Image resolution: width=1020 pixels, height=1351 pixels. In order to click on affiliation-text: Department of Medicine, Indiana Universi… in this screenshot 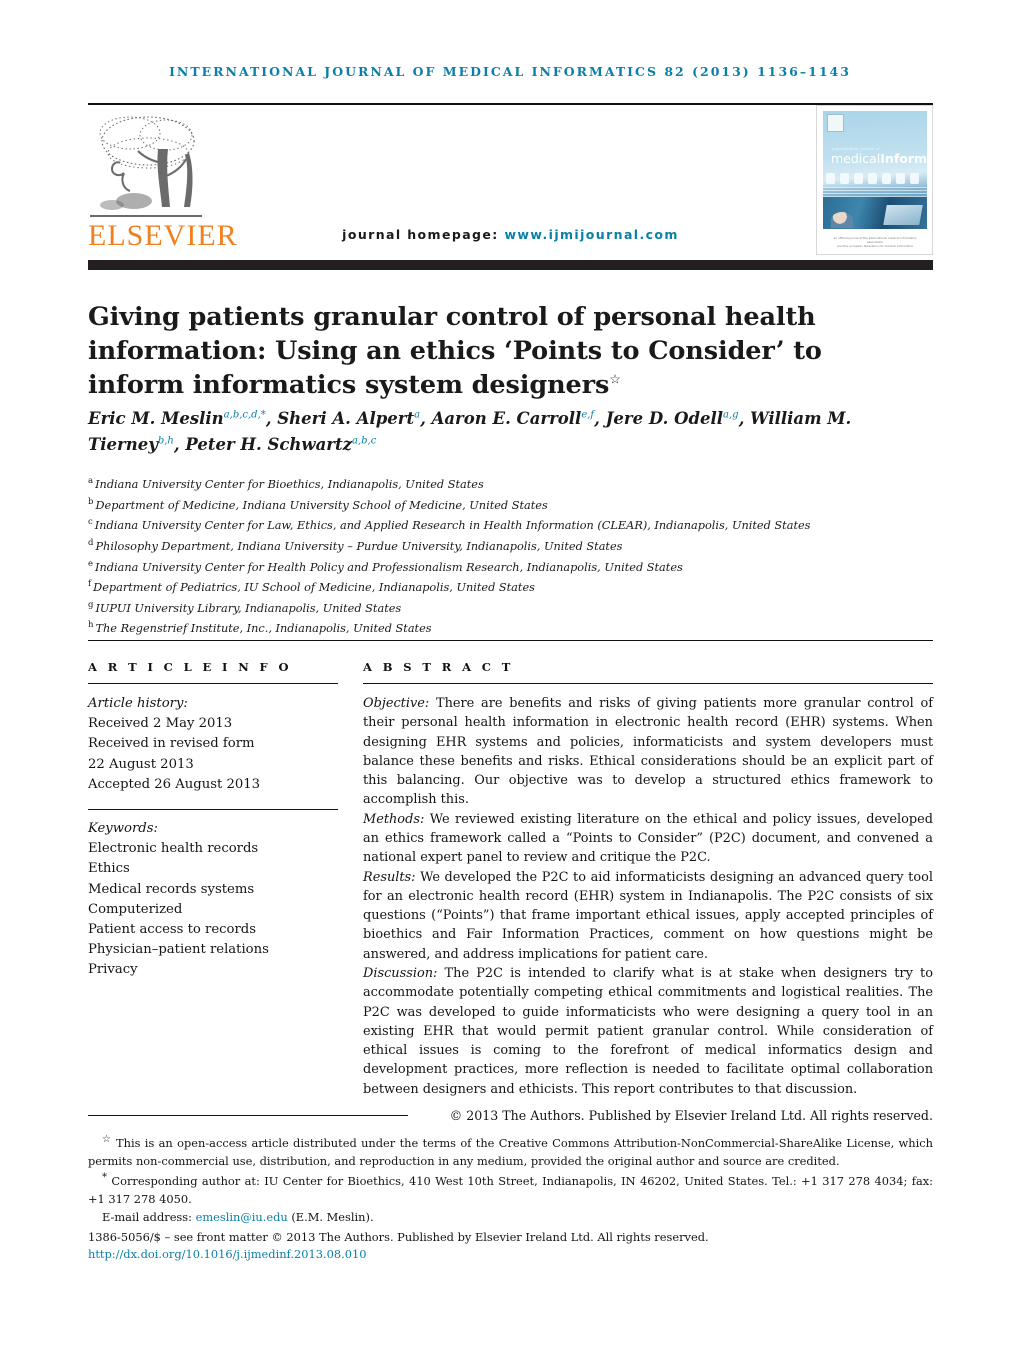, I will do `click(321, 505)`.